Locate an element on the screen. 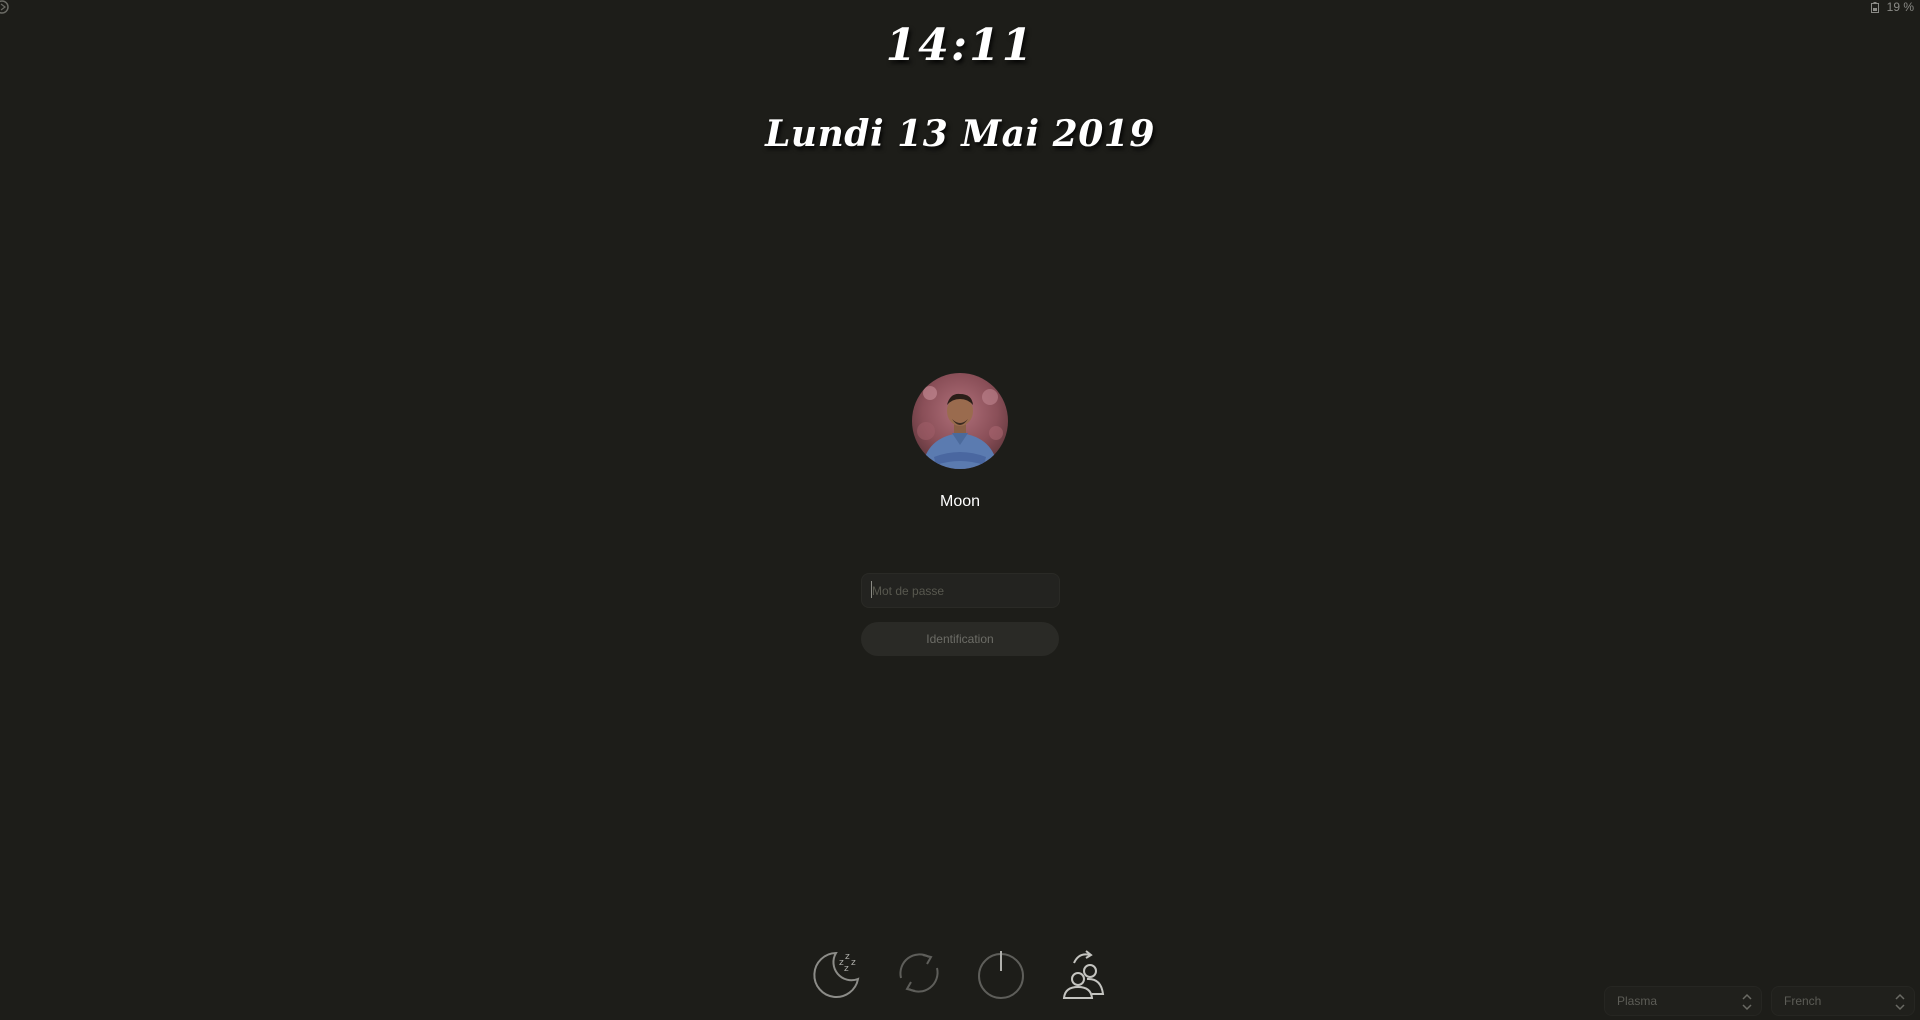 The width and height of the screenshot is (1920, 1020). restart-button is located at coordinates (919, 973).